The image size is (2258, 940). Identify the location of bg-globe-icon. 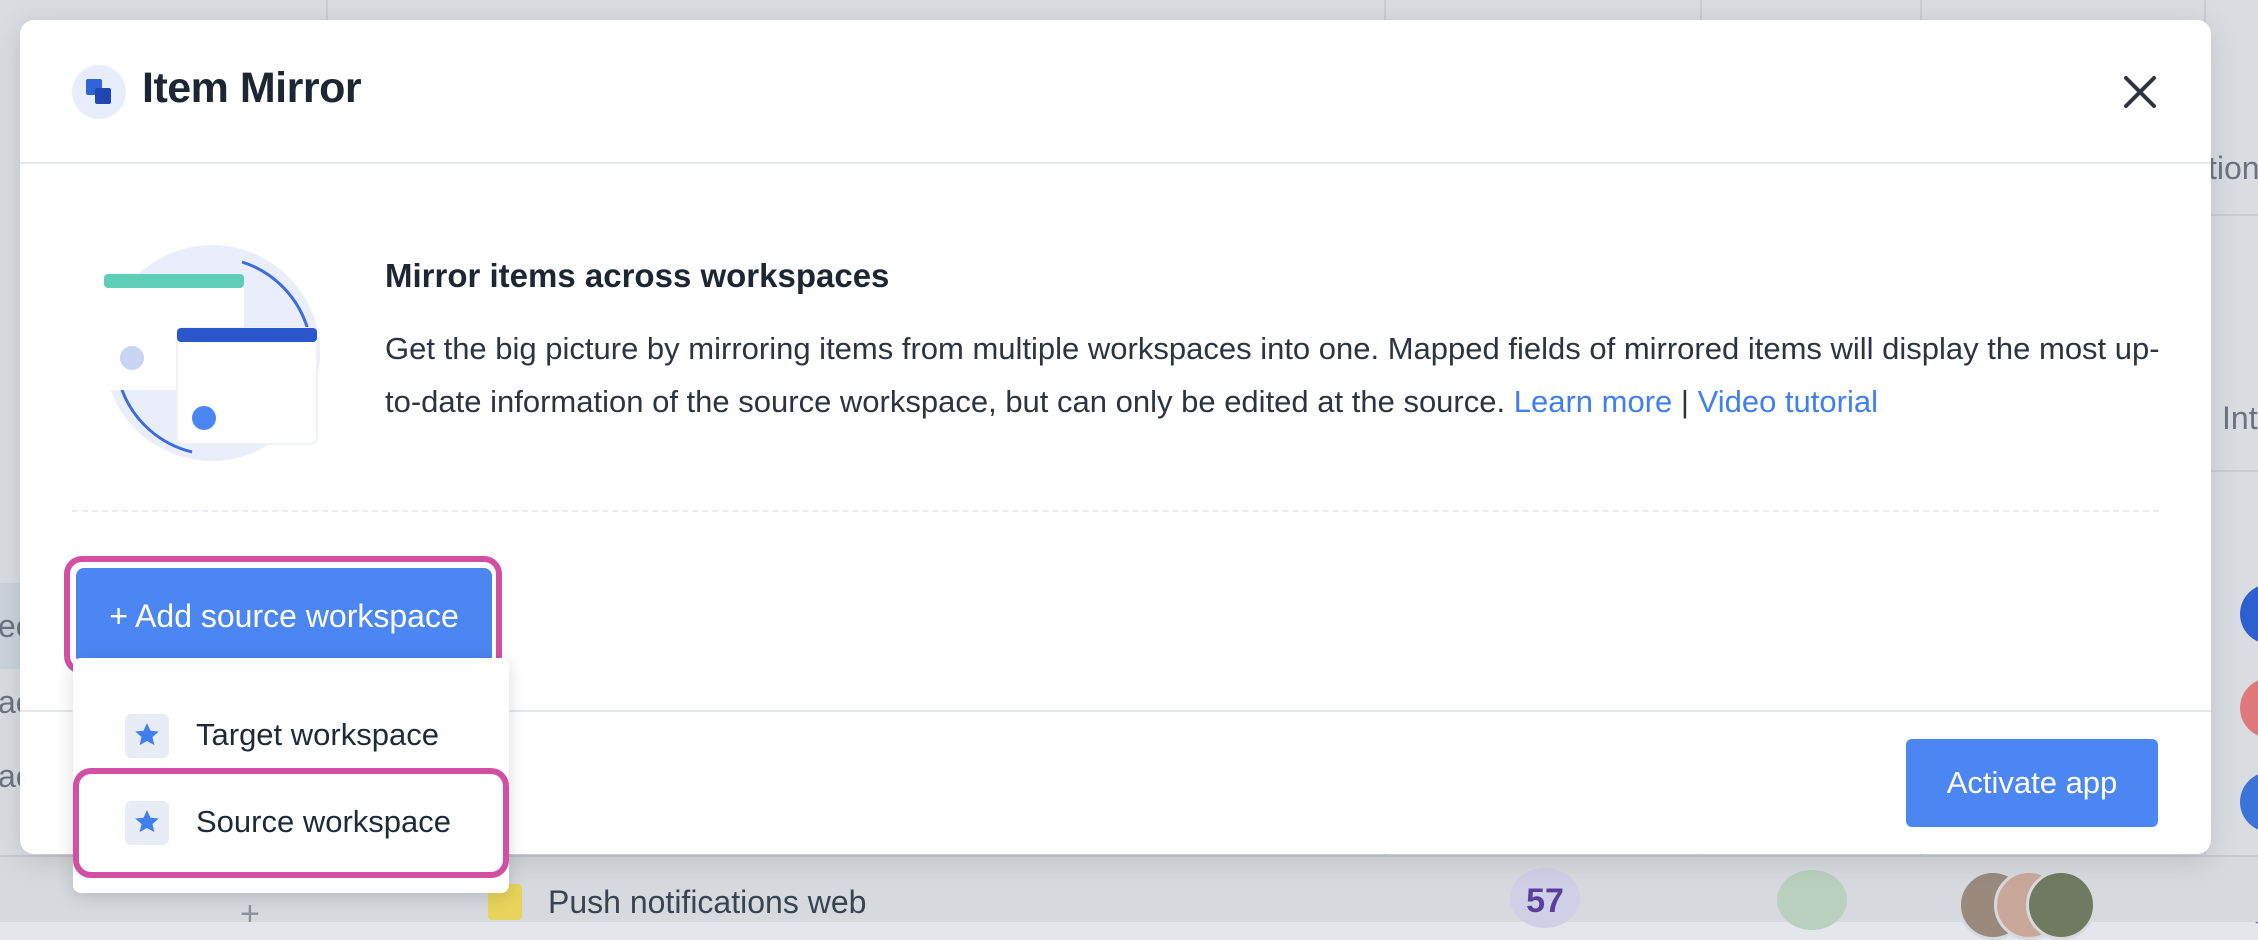
(1812, 900).